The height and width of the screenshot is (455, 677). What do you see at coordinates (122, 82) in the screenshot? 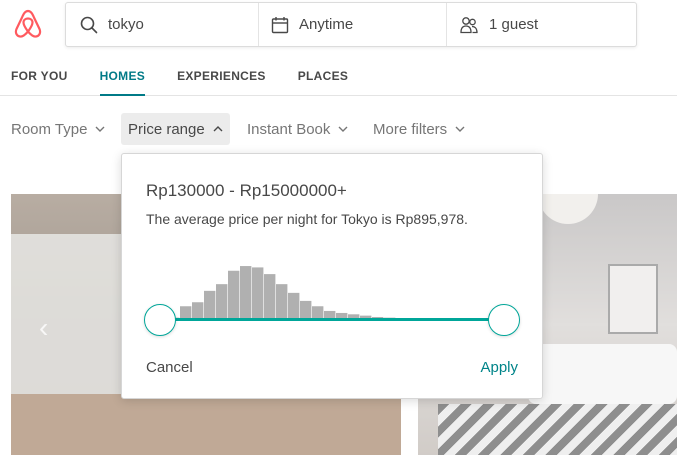
I see `tab-homes: HOMES` at bounding box center [122, 82].